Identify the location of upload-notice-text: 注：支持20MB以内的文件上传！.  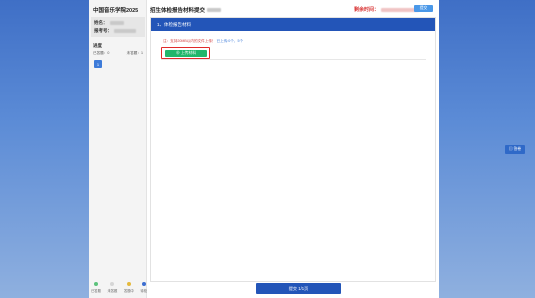
(189, 41).